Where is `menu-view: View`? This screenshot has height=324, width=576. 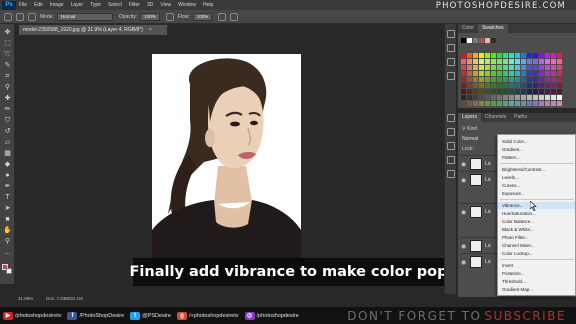
menu-view: View is located at coordinates (165, 5).